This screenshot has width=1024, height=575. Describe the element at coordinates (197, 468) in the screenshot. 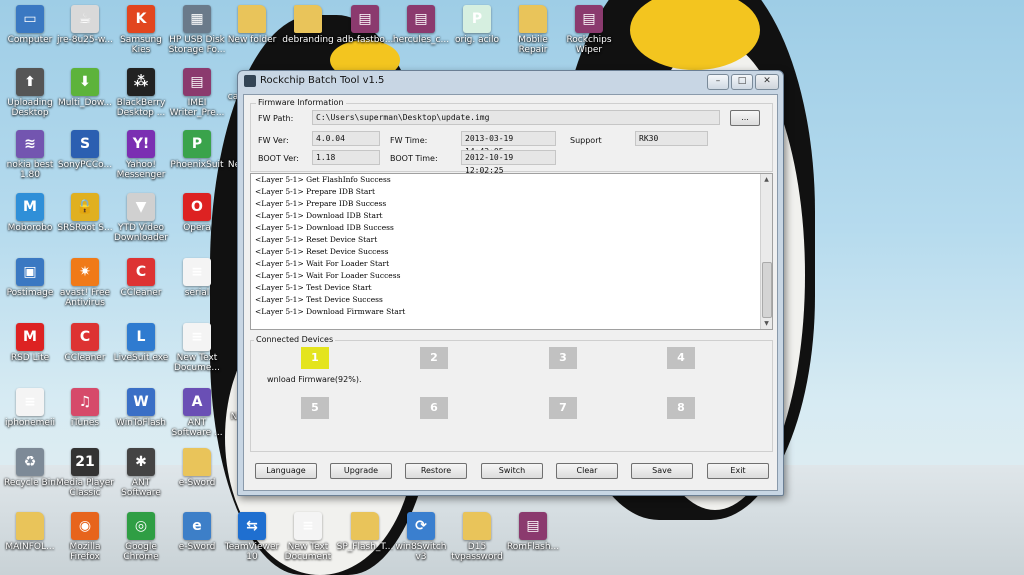

I see `desktop-icon: e-Sword` at that location.